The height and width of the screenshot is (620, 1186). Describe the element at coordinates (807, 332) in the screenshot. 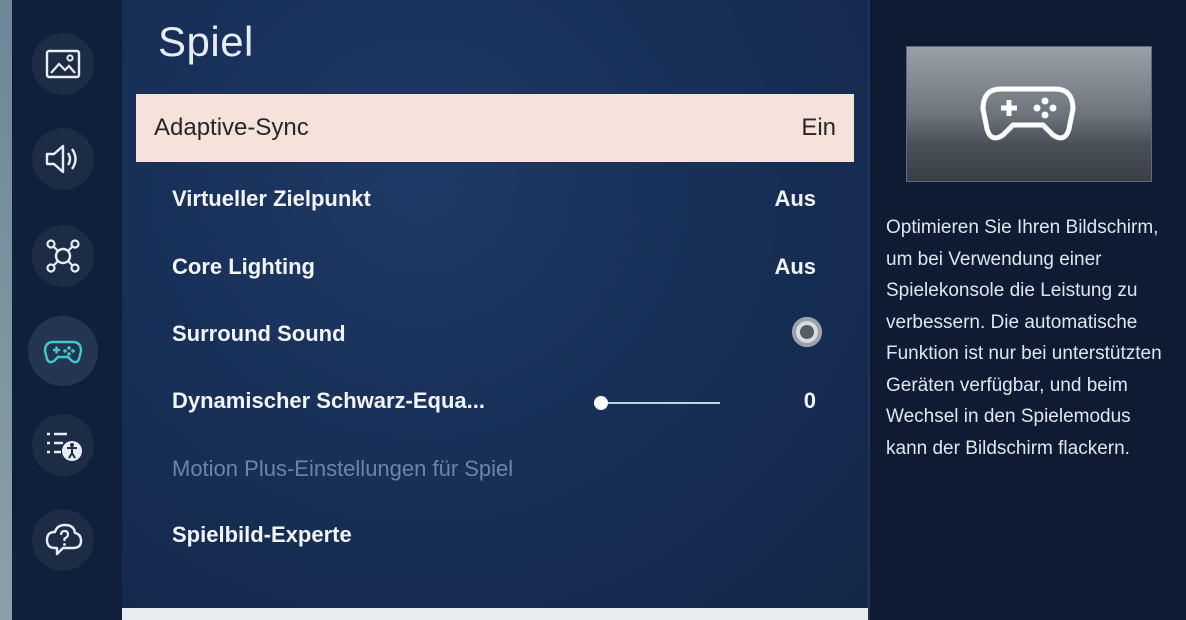

I see `surround-sound-toggle` at that location.